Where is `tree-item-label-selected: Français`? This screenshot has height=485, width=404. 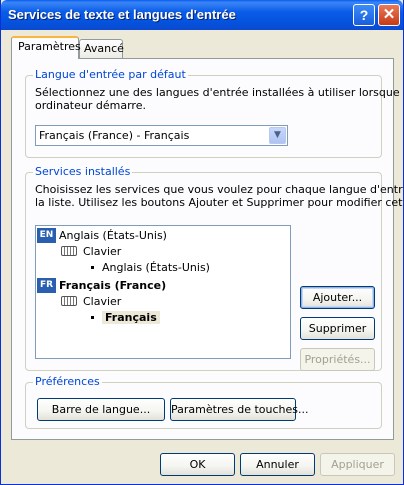
tree-item-label-selected: Français is located at coordinates (131, 317).